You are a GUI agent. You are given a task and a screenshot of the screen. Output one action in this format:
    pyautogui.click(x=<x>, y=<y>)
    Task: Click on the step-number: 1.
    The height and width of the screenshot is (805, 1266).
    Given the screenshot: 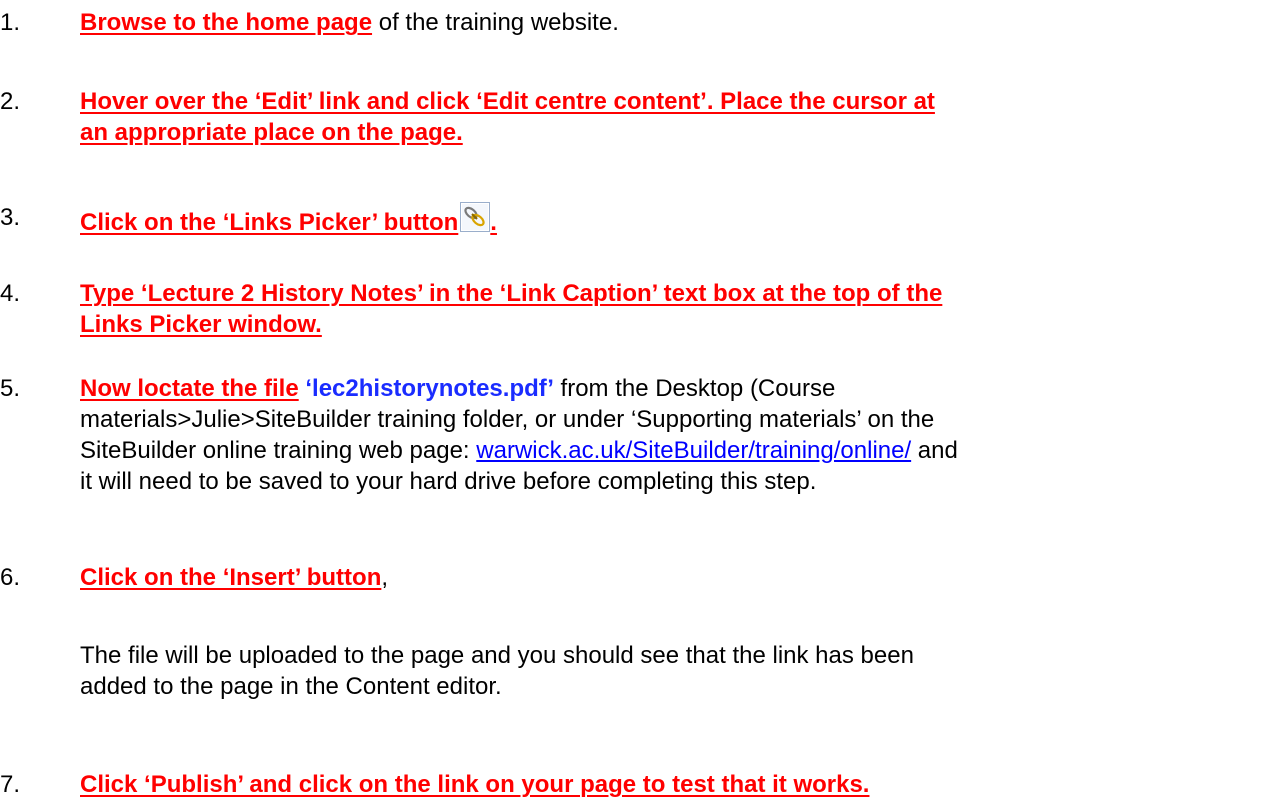 What is the action you would take?
    pyautogui.click(x=10, y=22)
    